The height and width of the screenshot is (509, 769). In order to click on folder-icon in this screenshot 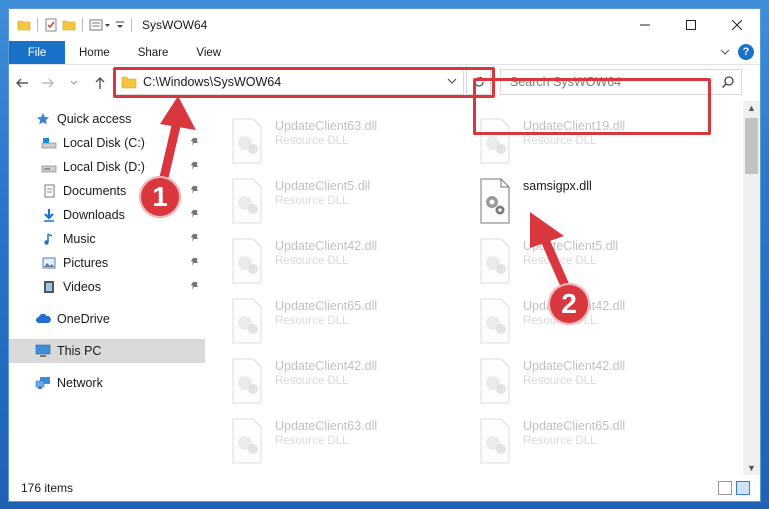, I will do `click(24, 25)`.